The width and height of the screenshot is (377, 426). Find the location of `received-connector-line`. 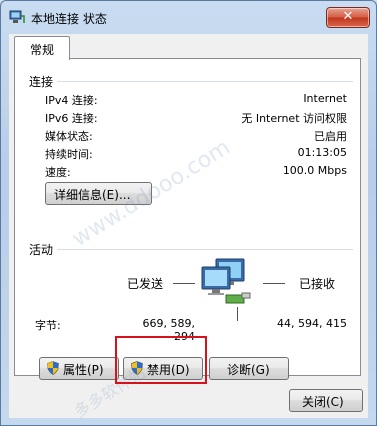

received-connector-line is located at coordinates (274, 283).